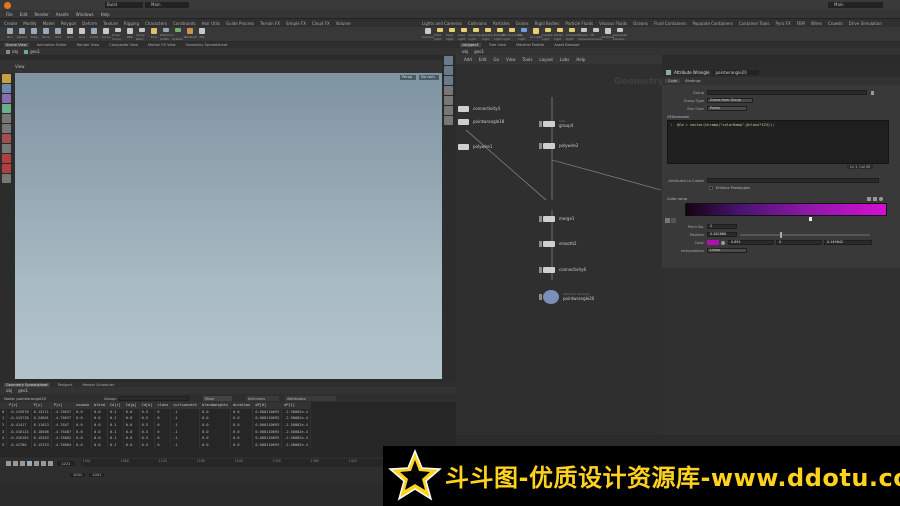 This screenshot has width=900, height=506. Describe the element at coordinates (240, 23) in the screenshot. I see `shelf-tab: Guide Process` at that location.